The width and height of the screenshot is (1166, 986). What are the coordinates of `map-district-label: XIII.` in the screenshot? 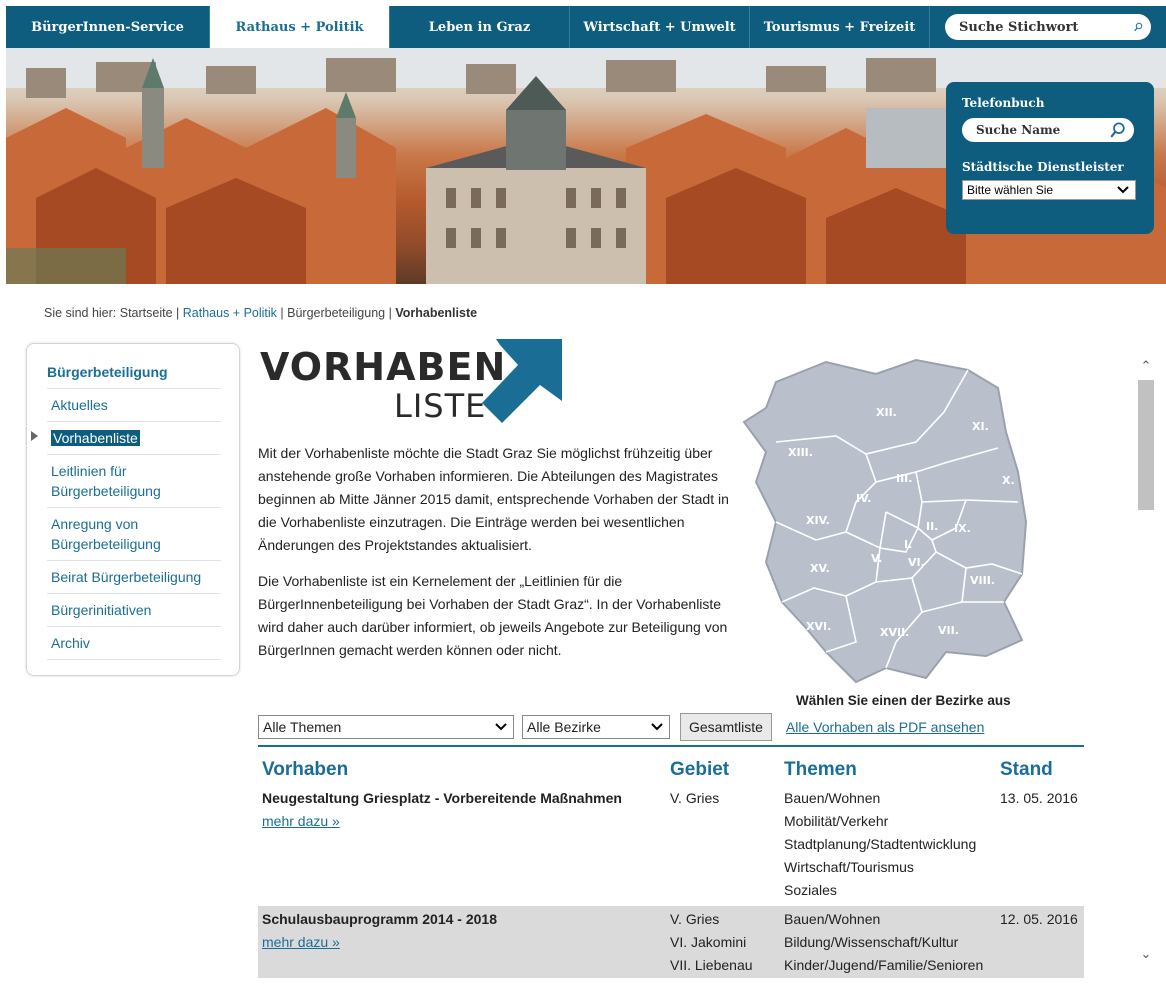 It's located at (800, 452).